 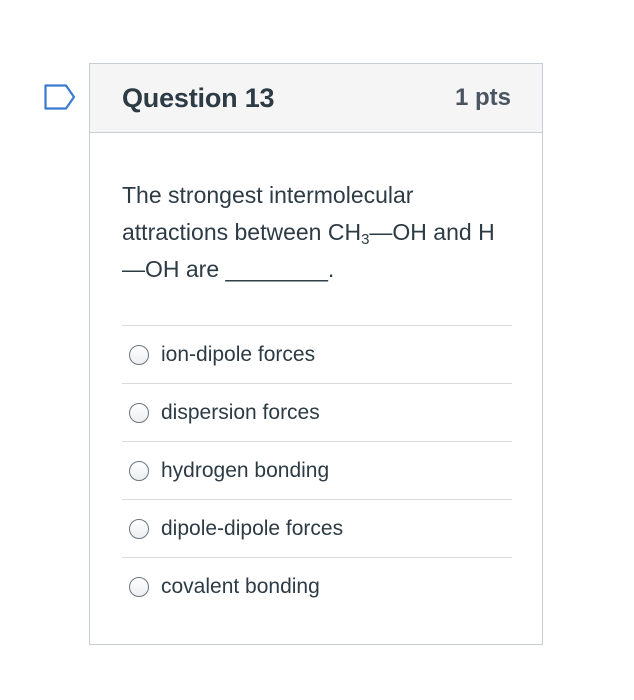 I want to click on question-title: Question 13, so click(x=198, y=97).